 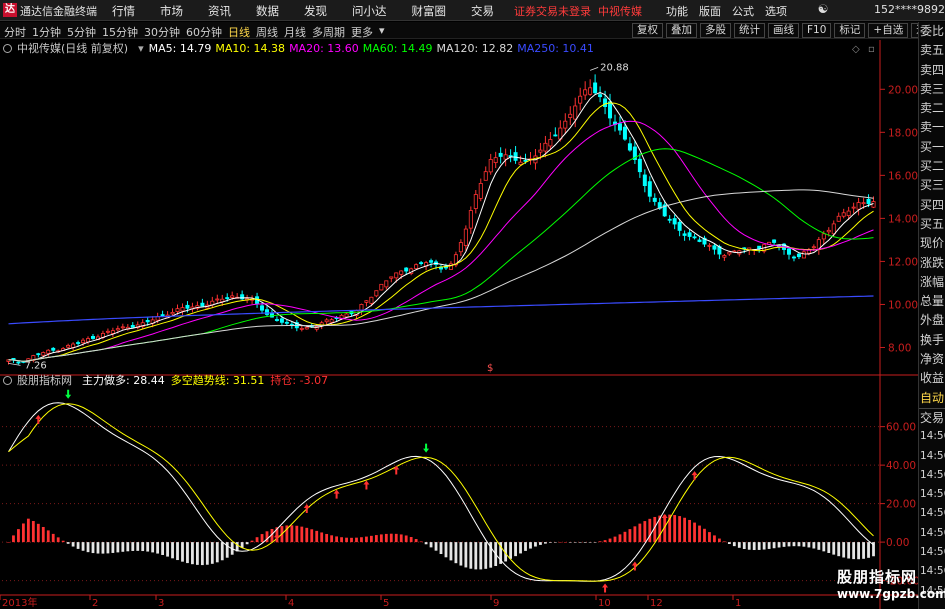 I want to click on sidebar-item-1: 卖五, so click(x=932, y=50).